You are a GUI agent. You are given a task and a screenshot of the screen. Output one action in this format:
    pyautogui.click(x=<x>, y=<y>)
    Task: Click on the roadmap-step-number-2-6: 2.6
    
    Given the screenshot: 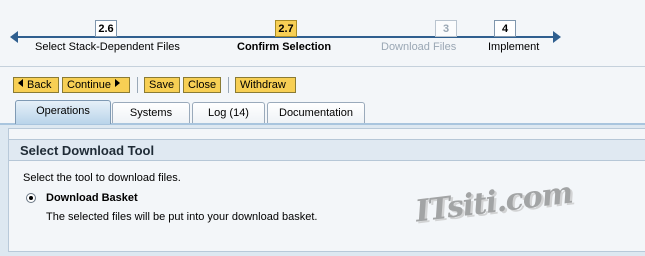 What is the action you would take?
    pyautogui.click(x=106, y=28)
    